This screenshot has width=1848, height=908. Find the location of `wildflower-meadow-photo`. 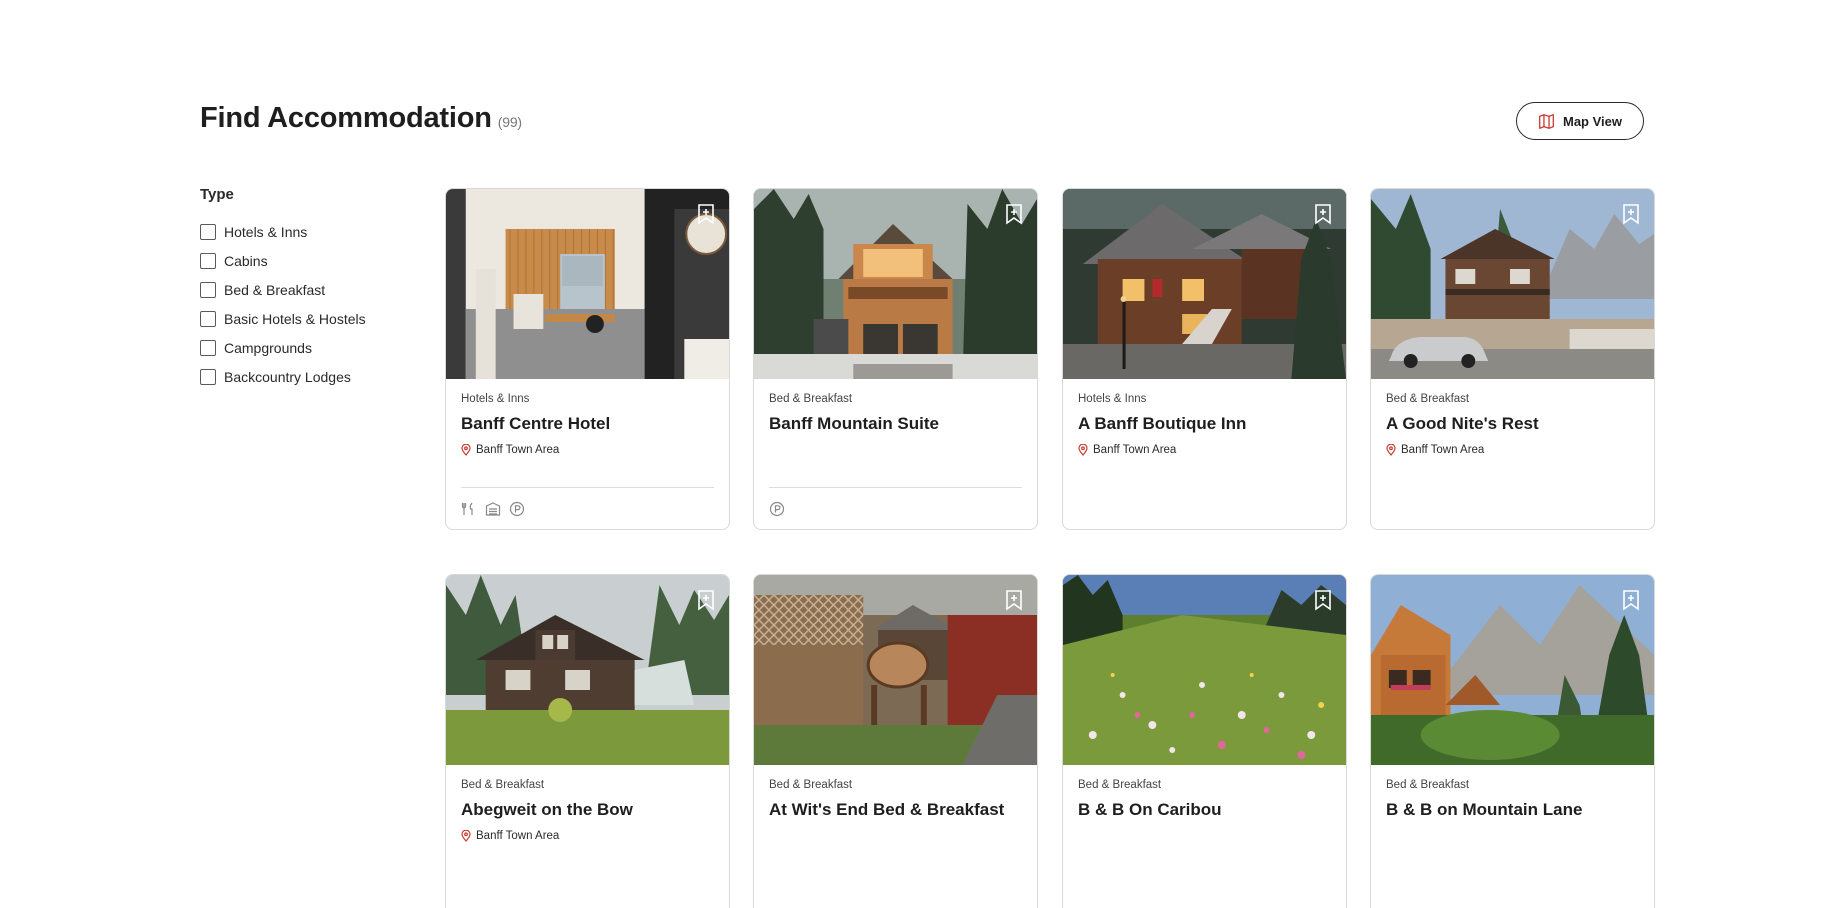

wildflower-meadow-photo is located at coordinates (1204, 670).